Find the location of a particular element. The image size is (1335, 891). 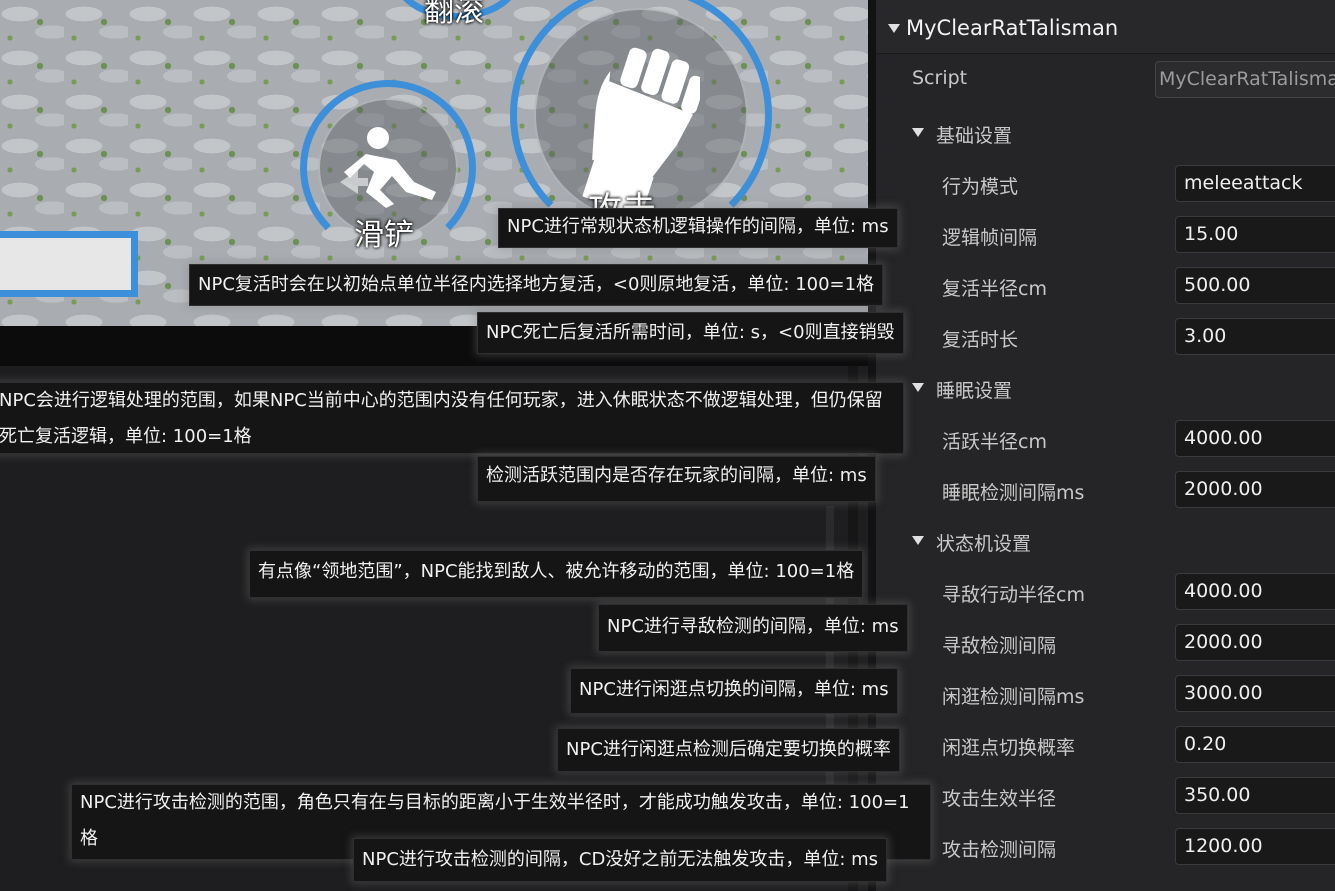

tooltip-wander-prob: NPC进行闲逛点检测后确定要切换的概率 is located at coordinates (728, 750).